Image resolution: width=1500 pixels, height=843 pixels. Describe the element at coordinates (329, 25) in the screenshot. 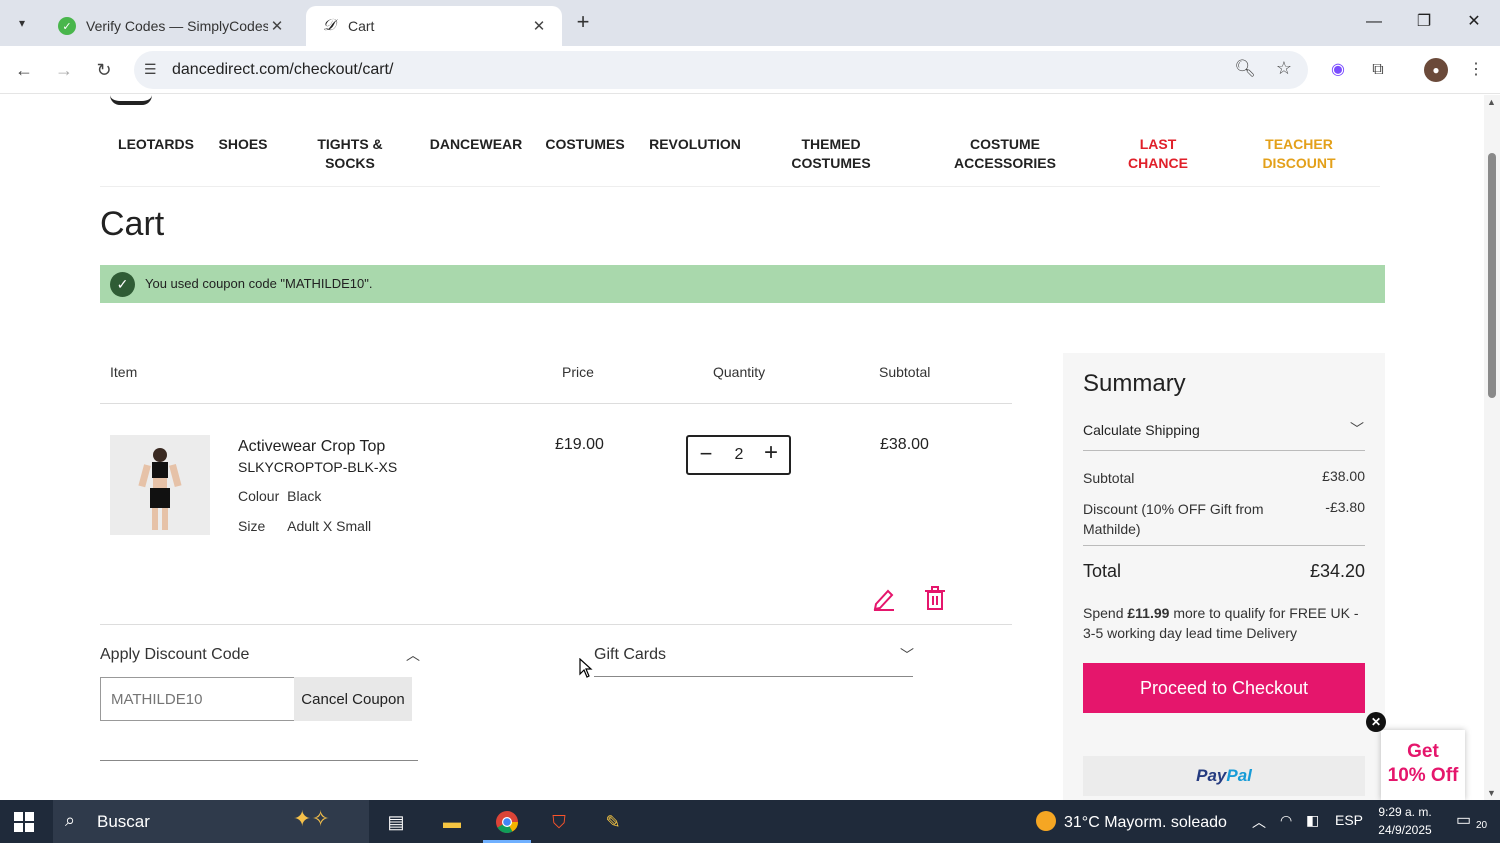

I see `dancedirect-favicon-icon: 𝒟` at that location.